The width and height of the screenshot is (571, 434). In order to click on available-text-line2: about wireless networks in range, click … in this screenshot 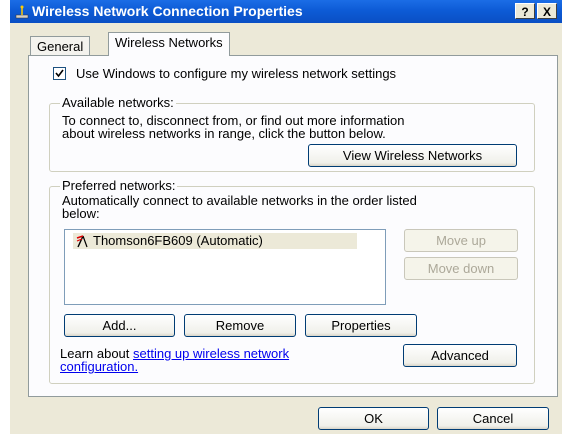, I will do `click(224, 133)`.